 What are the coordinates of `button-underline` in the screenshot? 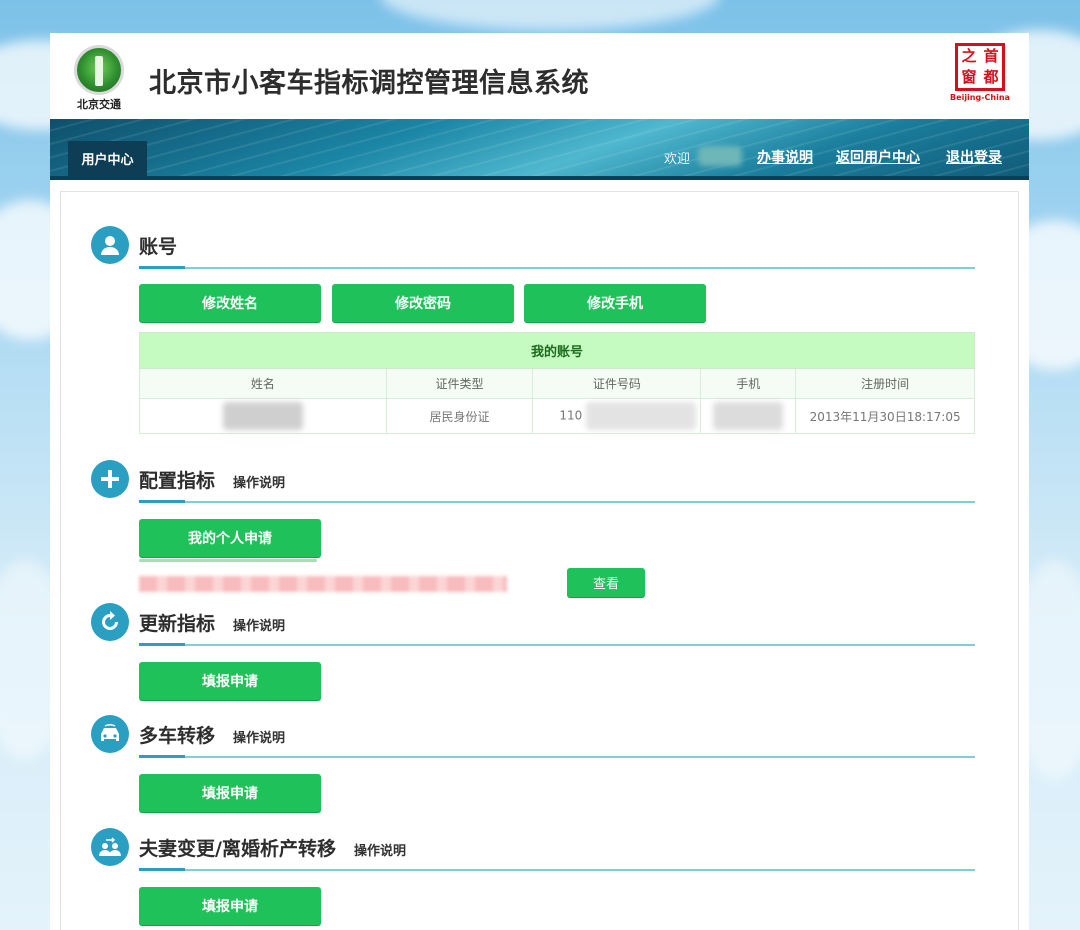 It's located at (228, 560).